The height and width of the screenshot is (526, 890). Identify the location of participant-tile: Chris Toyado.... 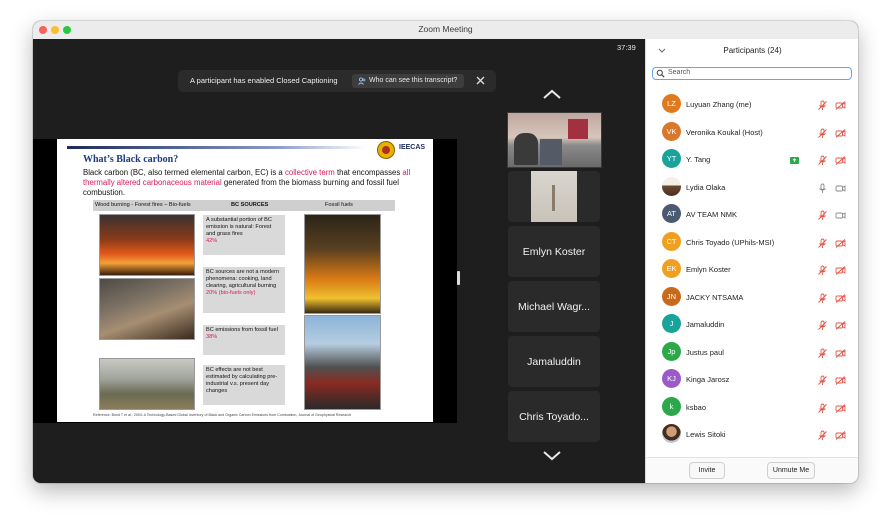
(554, 416).